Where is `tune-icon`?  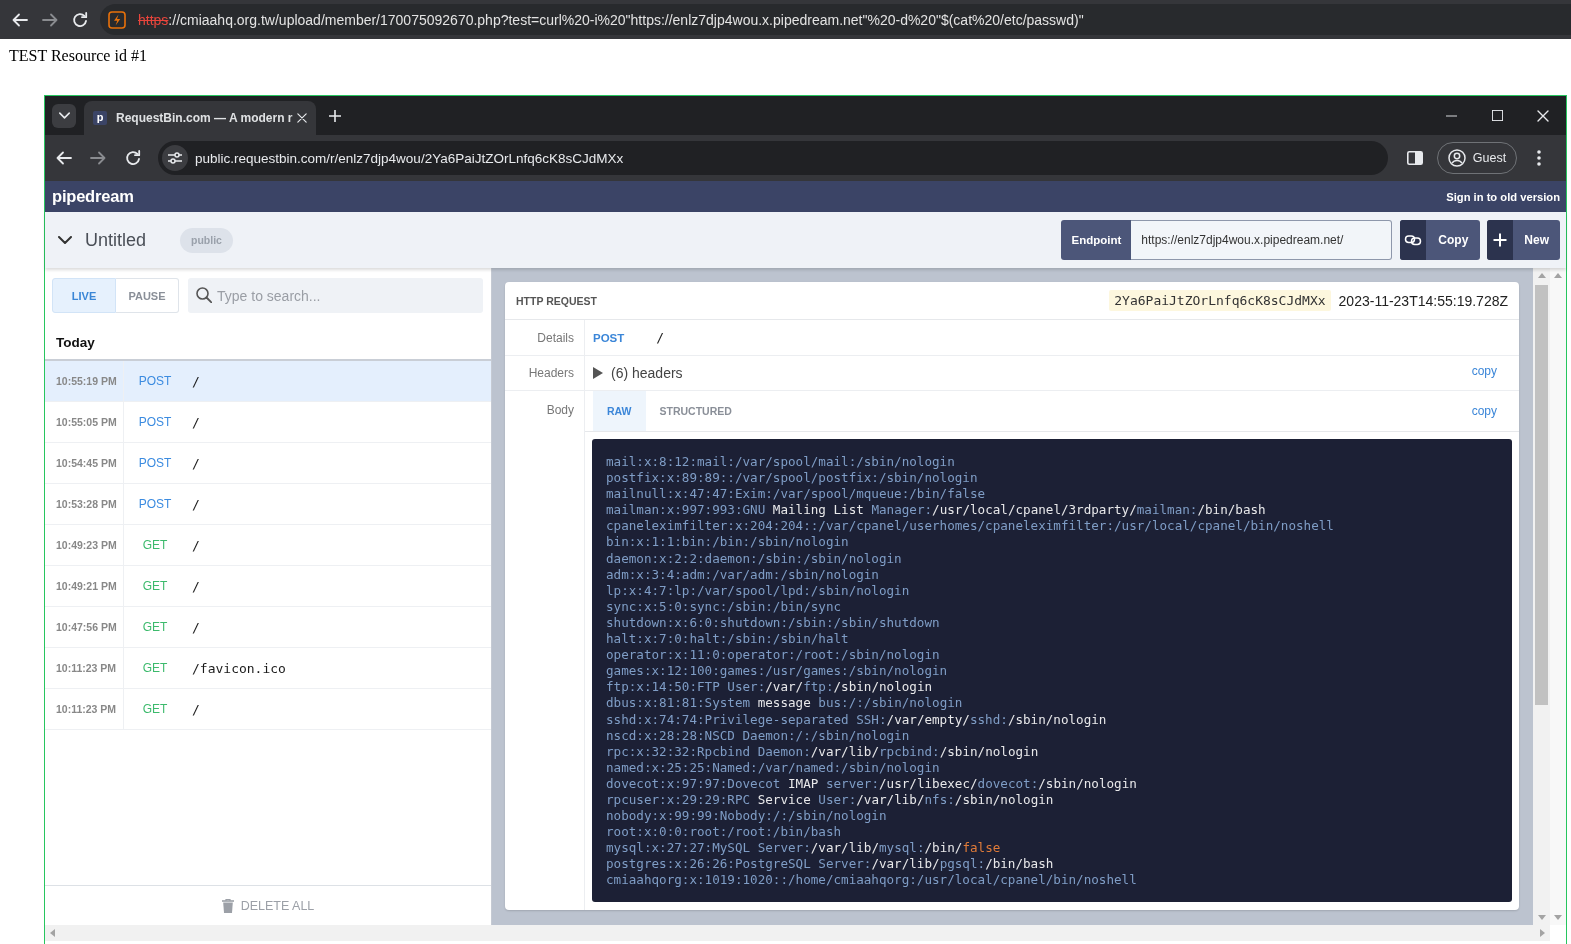 tune-icon is located at coordinates (175, 158).